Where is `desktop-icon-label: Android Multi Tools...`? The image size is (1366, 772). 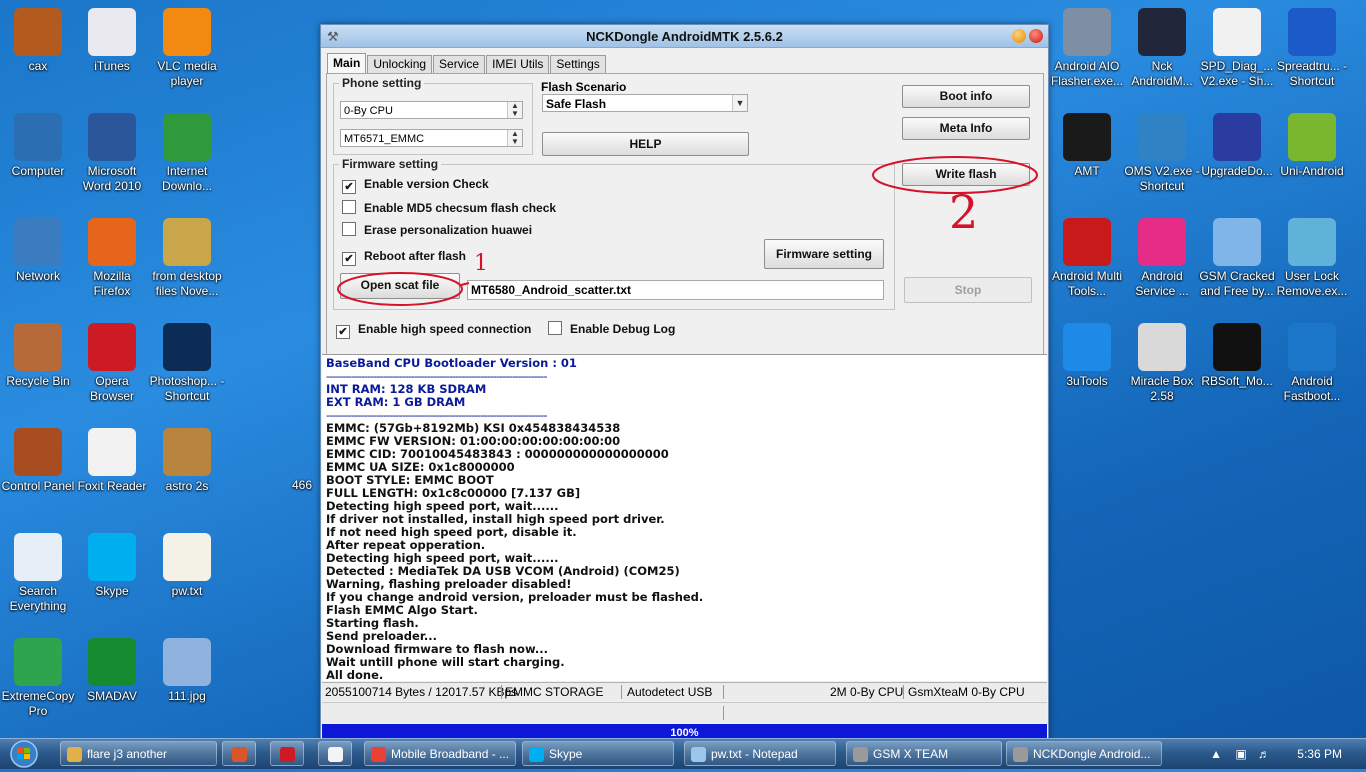
desktop-icon-label: Android Multi Tools... is located at coordinates (1087, 283).